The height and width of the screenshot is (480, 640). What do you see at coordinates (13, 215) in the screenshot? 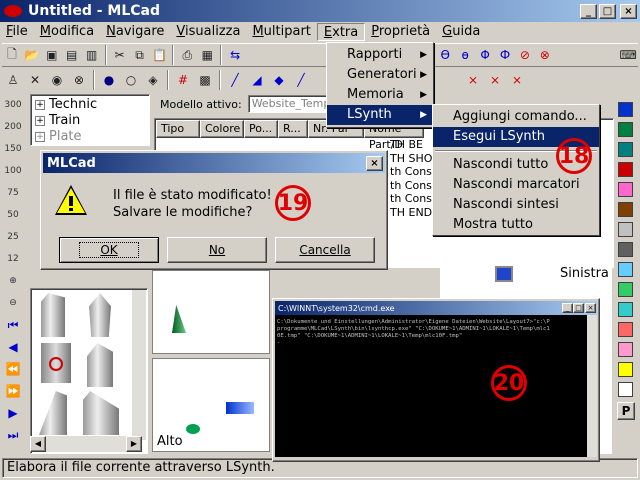
I see `zoom-50-icon: 50` at bounding box center [13, 215].